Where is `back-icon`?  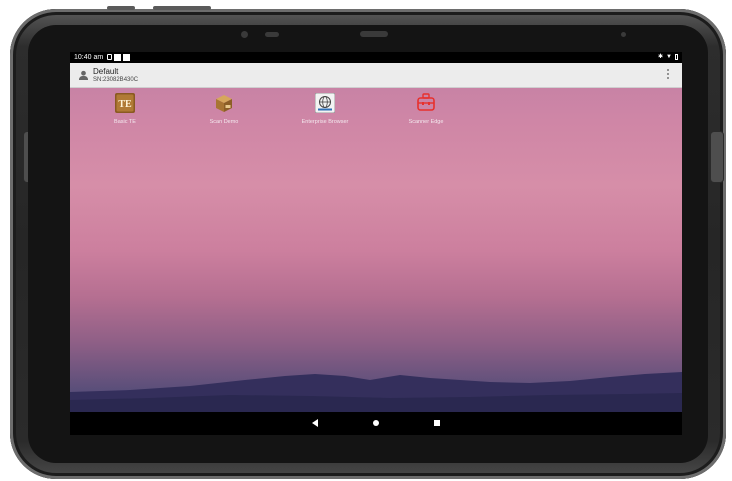 back-icon is located at coordinates (315, 423).